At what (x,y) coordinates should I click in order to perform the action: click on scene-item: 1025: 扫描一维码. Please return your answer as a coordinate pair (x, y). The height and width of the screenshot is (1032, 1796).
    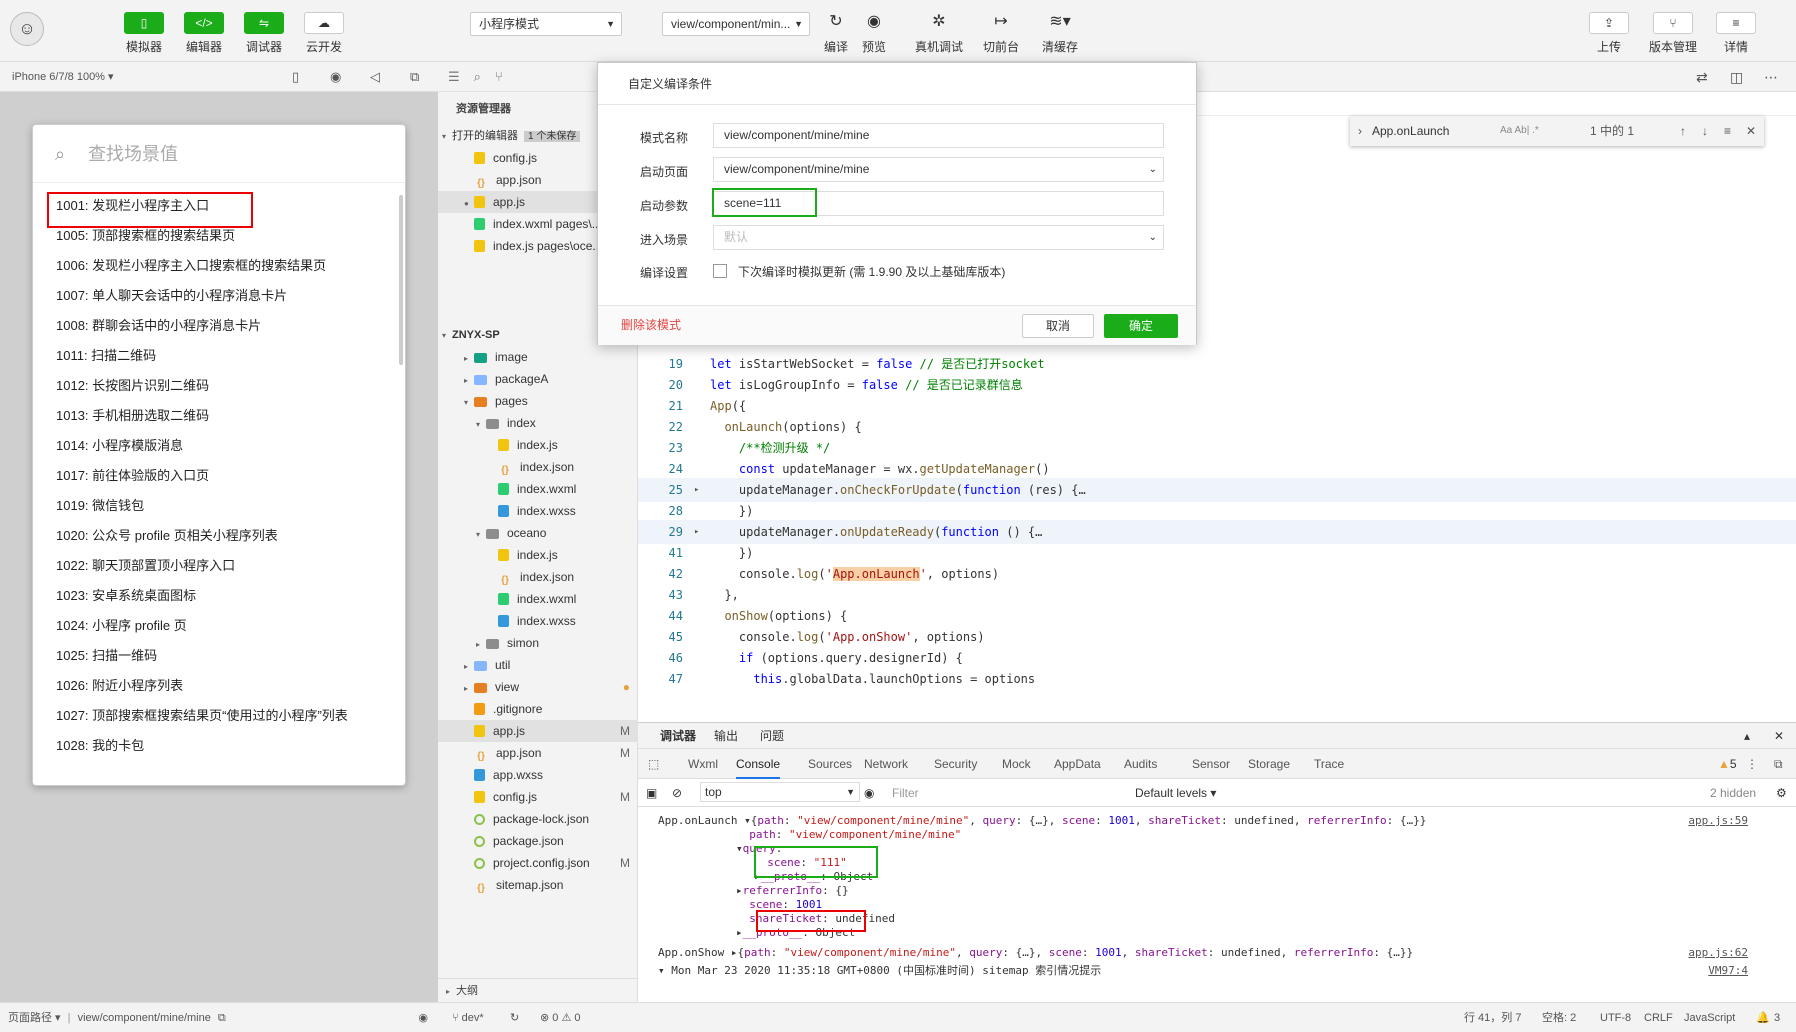
    Looking at the image, I should click on (106, 654).